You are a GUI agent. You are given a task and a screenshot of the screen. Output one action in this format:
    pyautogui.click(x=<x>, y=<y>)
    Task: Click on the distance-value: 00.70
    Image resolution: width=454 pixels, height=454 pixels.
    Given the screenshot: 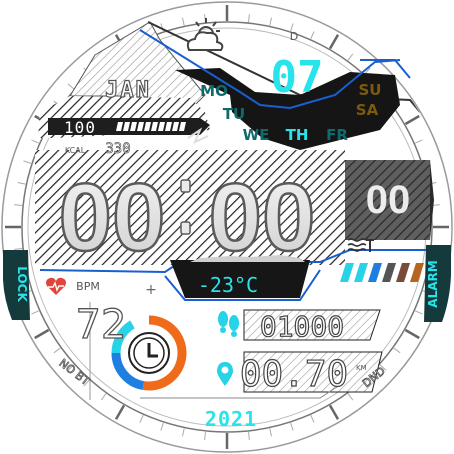 What is the action you would take?
    pyautogui.click(x=294, y=374)
    